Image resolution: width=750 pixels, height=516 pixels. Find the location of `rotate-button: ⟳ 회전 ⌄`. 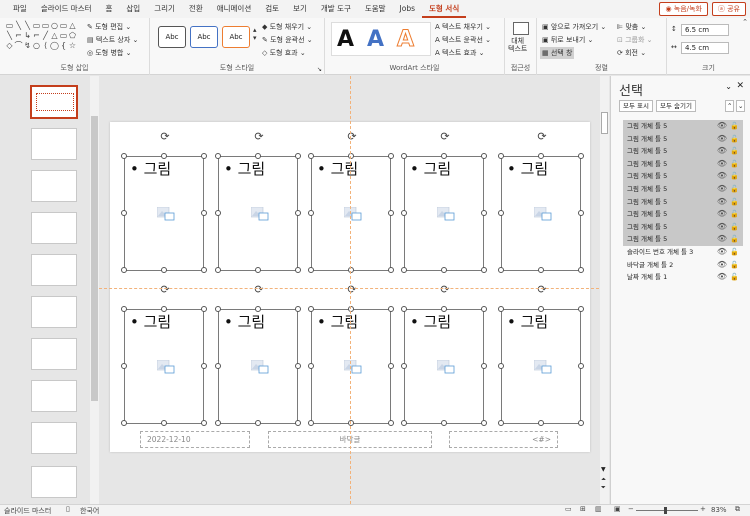

rotate-button: ⟳ 회전 ⌄ is located at coordinates (631, 53).